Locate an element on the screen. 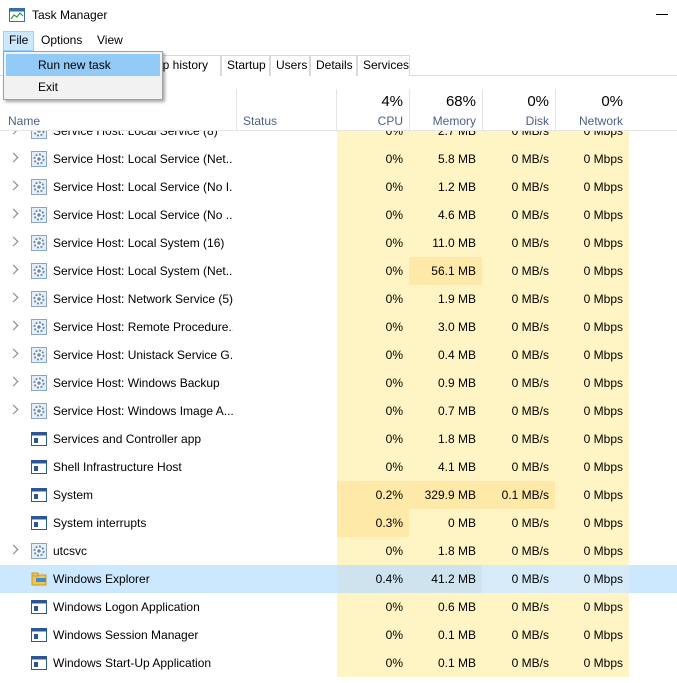 The image size is (677, 683). menu-file: File is located at coordinates (18, 41).